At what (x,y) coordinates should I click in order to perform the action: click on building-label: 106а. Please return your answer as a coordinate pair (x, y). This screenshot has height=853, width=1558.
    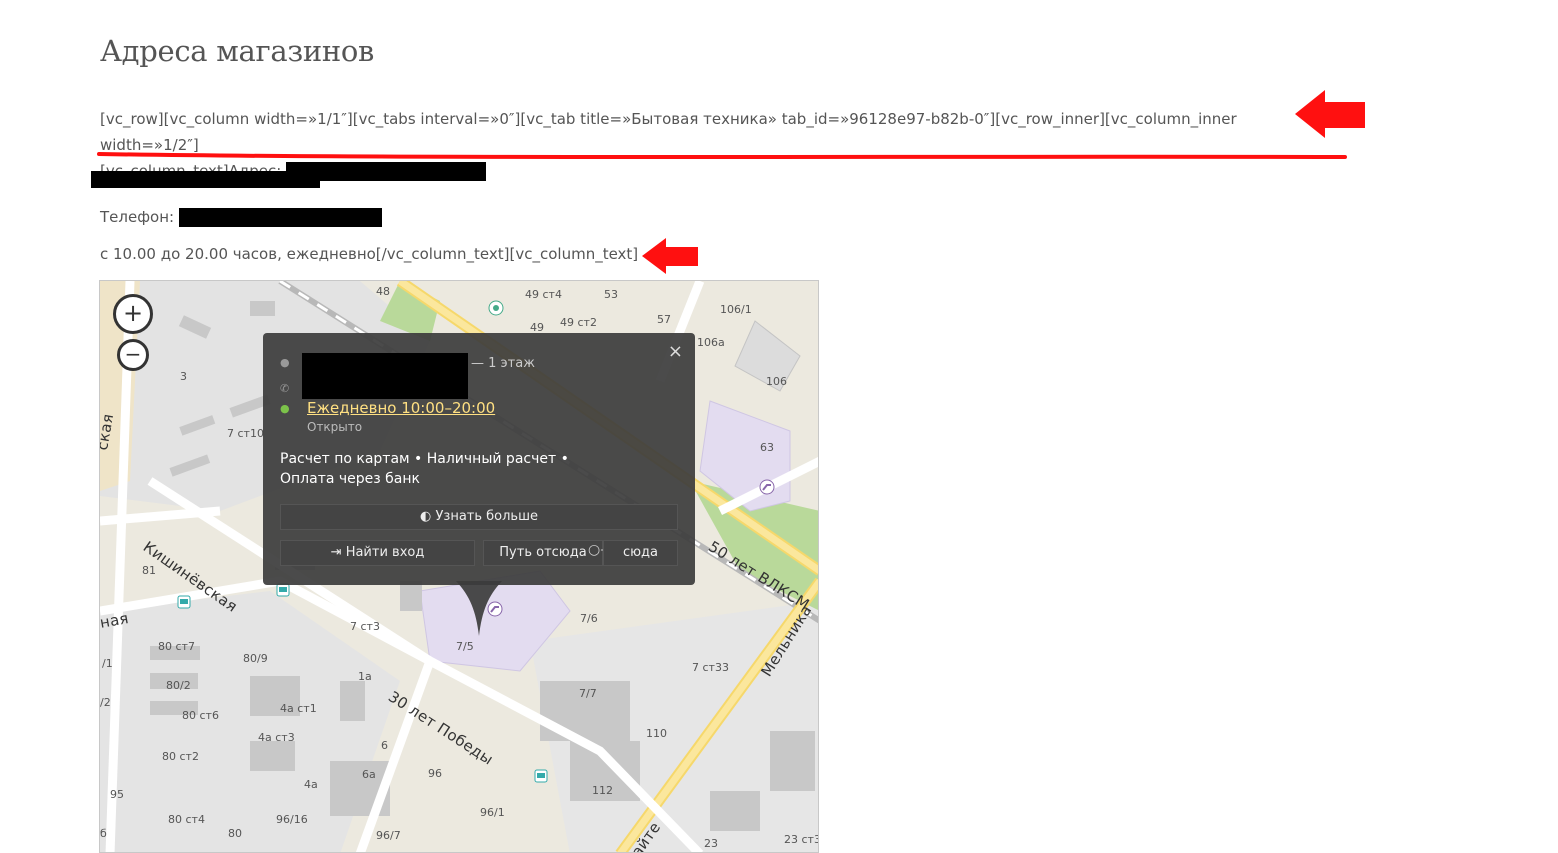
    Looking at the image, I should click on (711, 342).